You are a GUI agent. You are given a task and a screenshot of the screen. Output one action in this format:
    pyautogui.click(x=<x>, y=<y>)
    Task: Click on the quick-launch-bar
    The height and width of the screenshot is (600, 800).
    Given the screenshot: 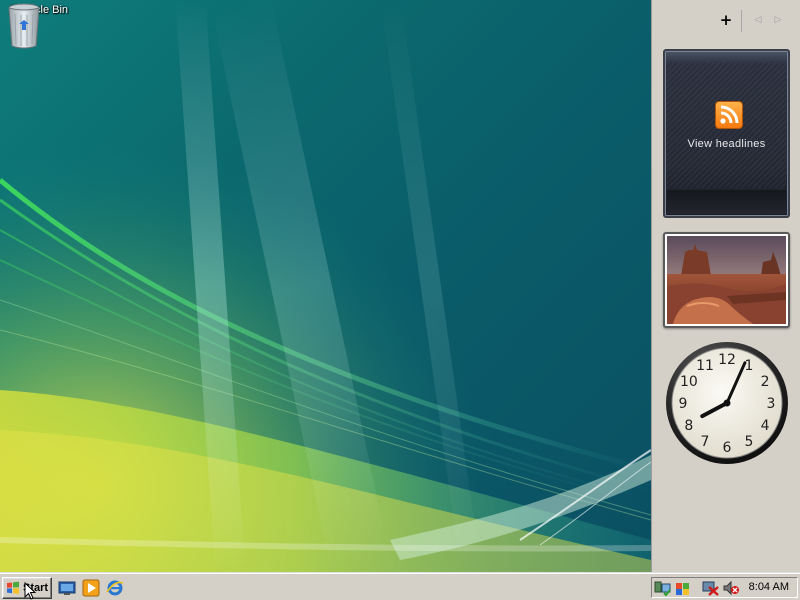 What is the action you would take?
    pyautogui.click(x=91, y=588)
    